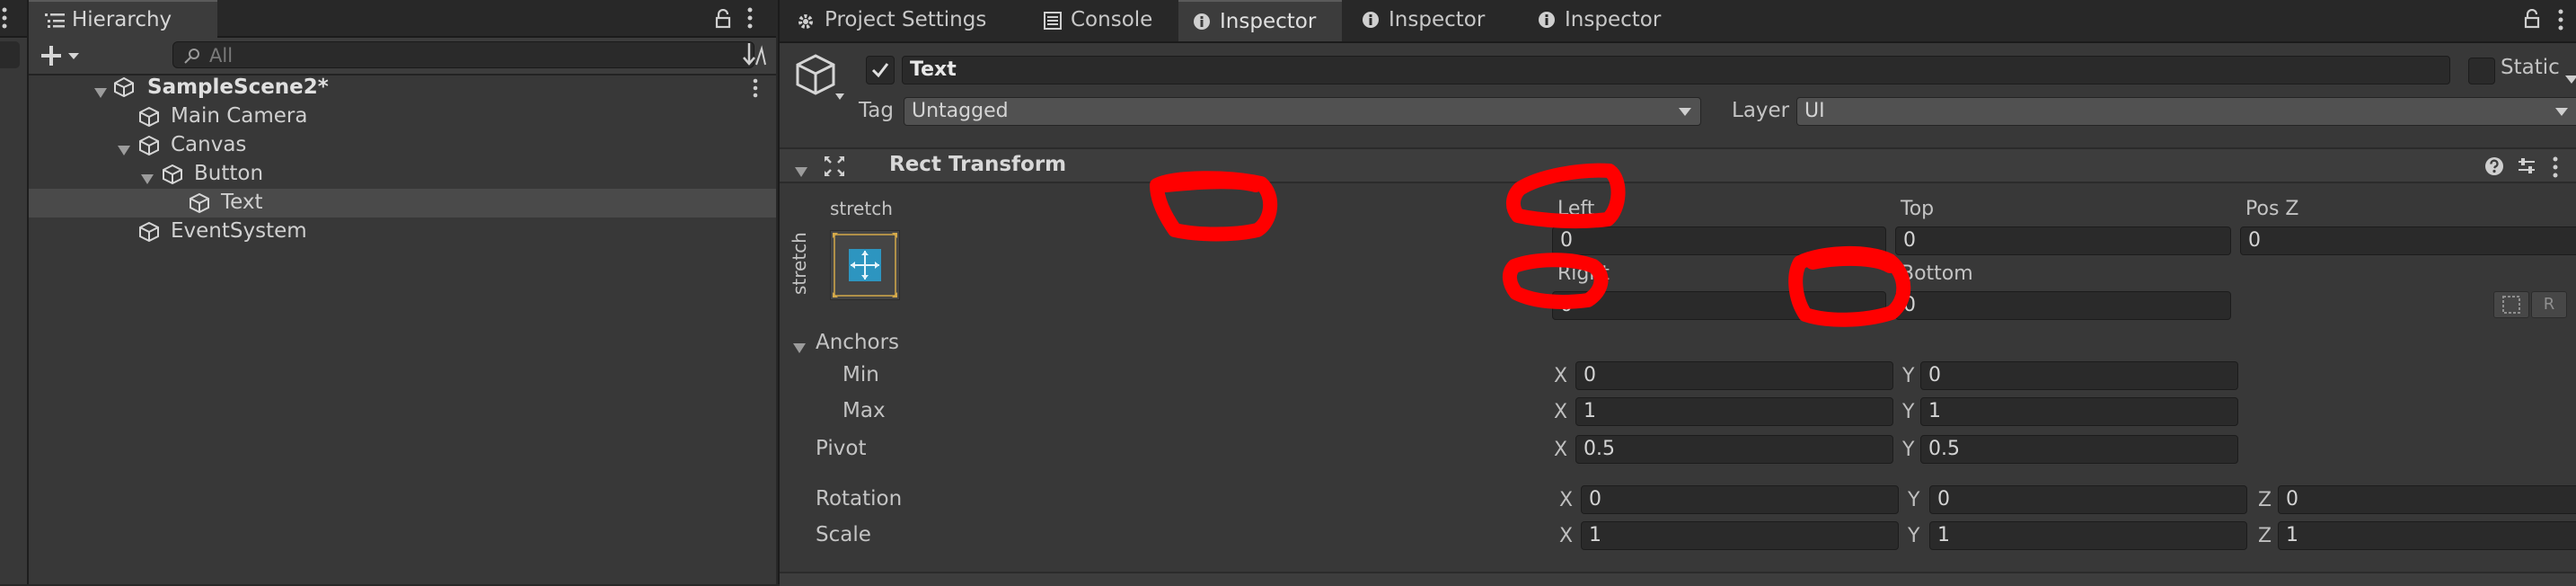 Image resolution: width=2576 pixels, height=586 pixels. I want to click on anchor-preset-top-label: stretch, so click(861, 208).